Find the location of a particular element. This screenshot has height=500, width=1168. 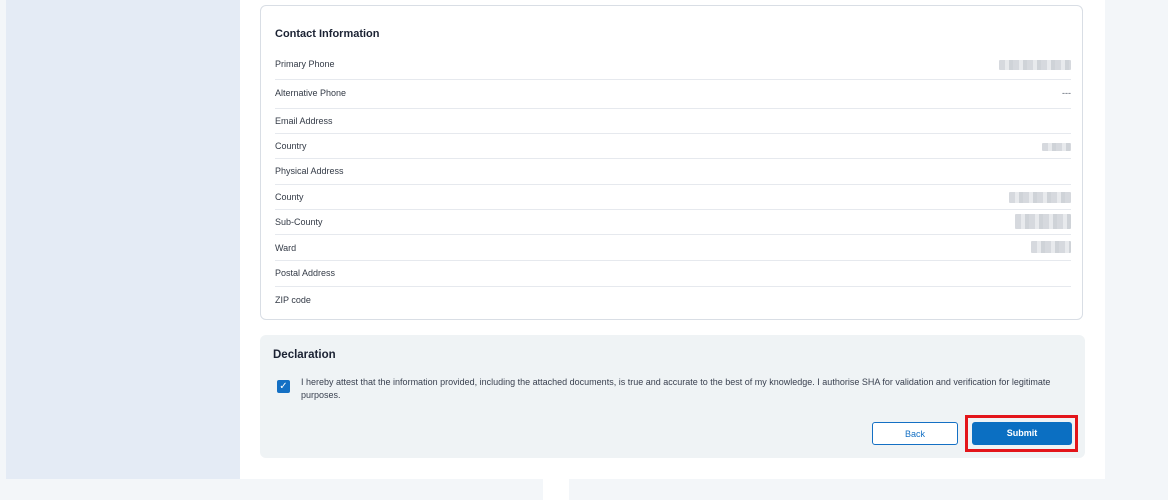

row-label: Email Address is located at coordinates (304, 121).